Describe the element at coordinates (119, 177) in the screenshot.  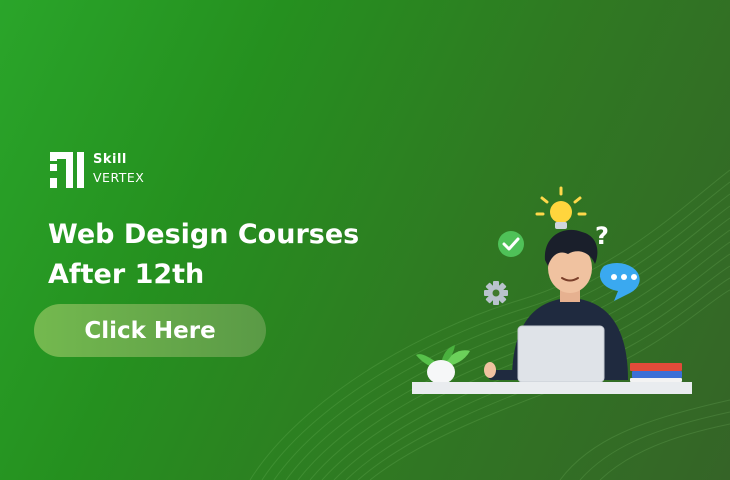
I see `brand-name-vertex: VERTEX` at that location.